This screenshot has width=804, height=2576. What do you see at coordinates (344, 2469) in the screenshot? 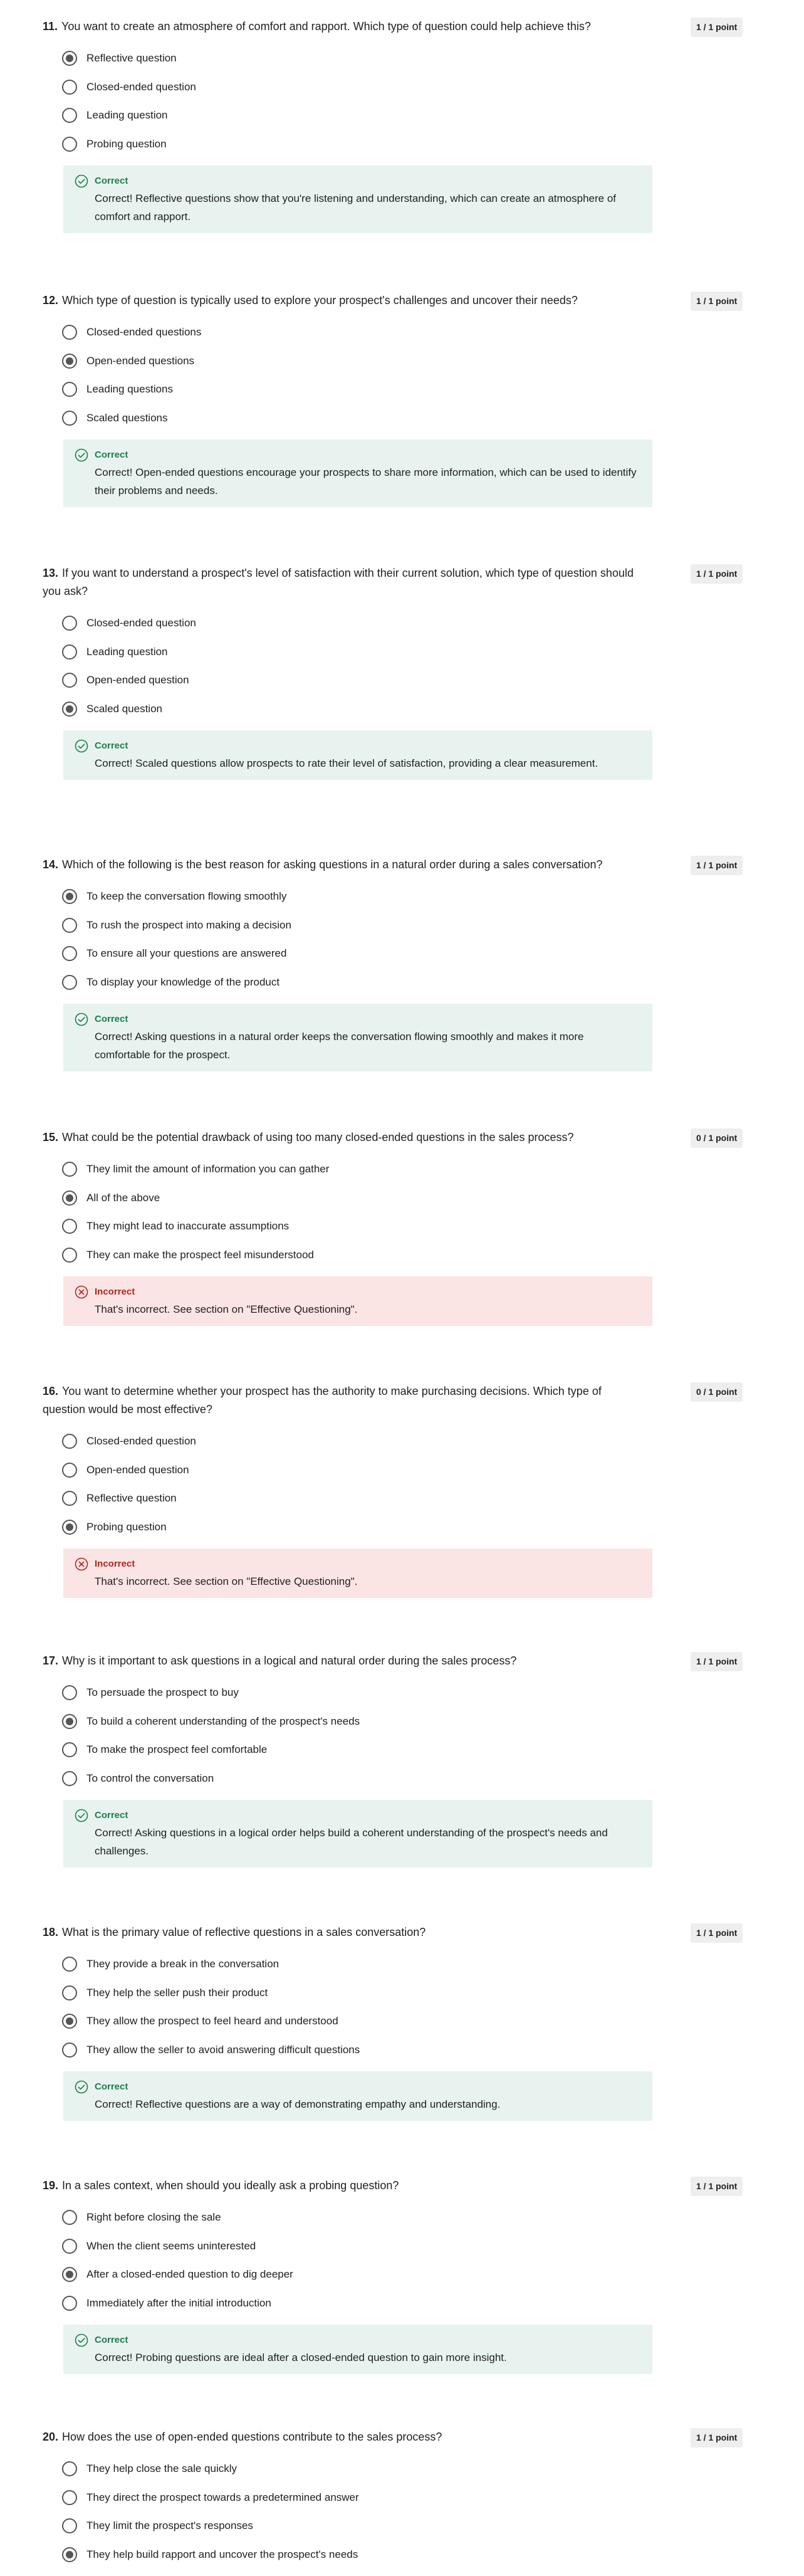
I see `answer-option-they-help-close-the-sale-quickly: They help close the sale quickly` at bounding box center [344, 2469].